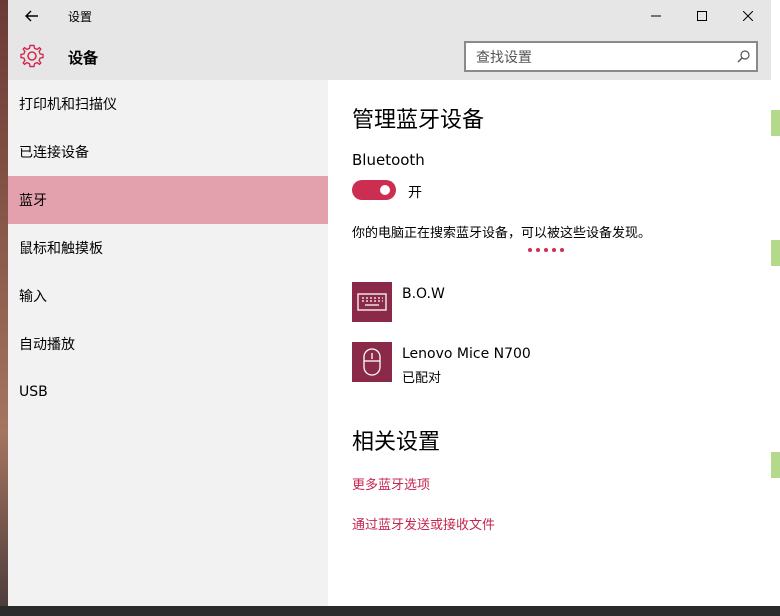 The width and height of the screenshot is (780, 616). Describe the element at coordinates (466, 354) in the screenshot. I see `device-name: Lenovo Mice N700` at that location.